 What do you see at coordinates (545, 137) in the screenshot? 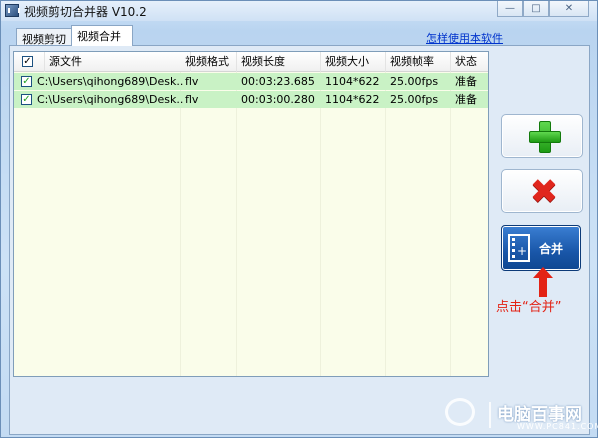
I see `plus-icon` at bounding box center [545, 137].